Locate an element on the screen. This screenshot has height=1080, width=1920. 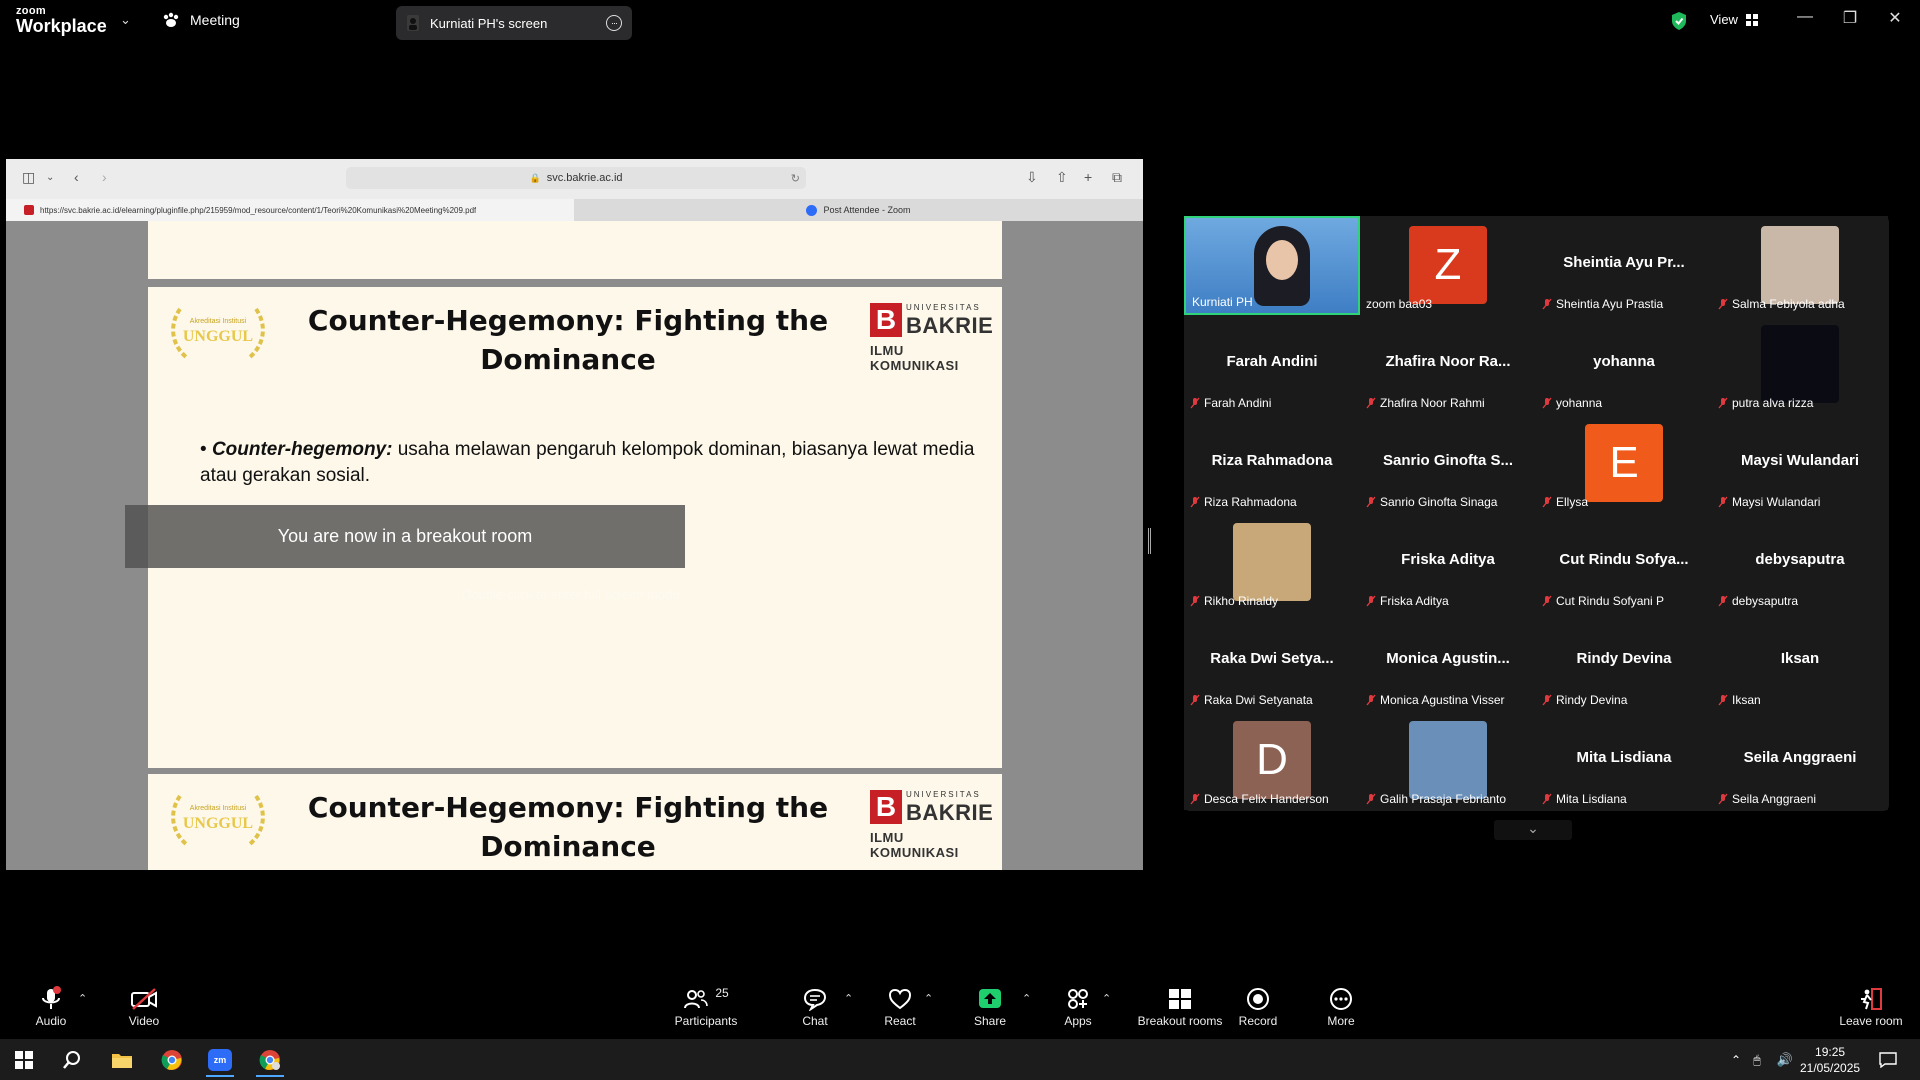
resize-handle is located at coordinates (1149, 541).